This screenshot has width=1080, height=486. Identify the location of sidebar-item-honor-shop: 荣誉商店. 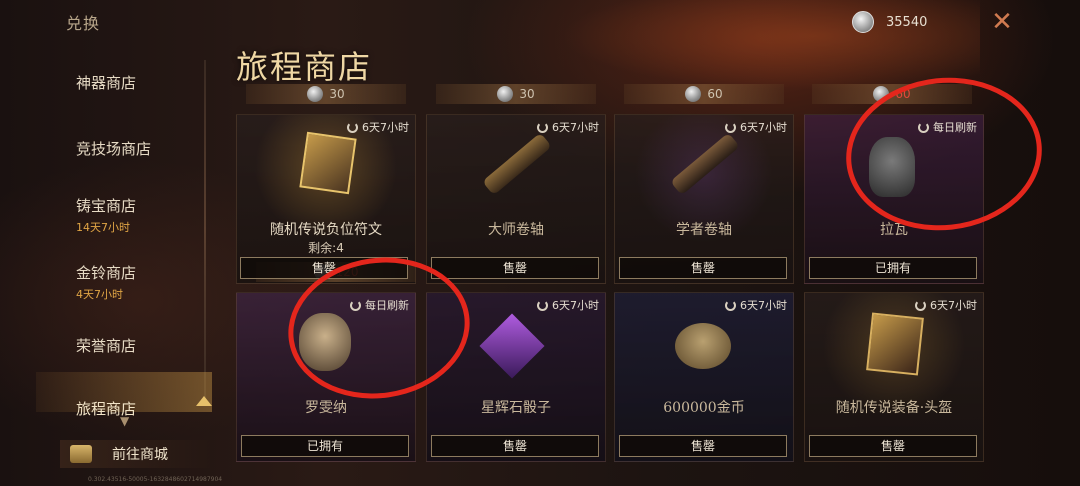
(151, 345).